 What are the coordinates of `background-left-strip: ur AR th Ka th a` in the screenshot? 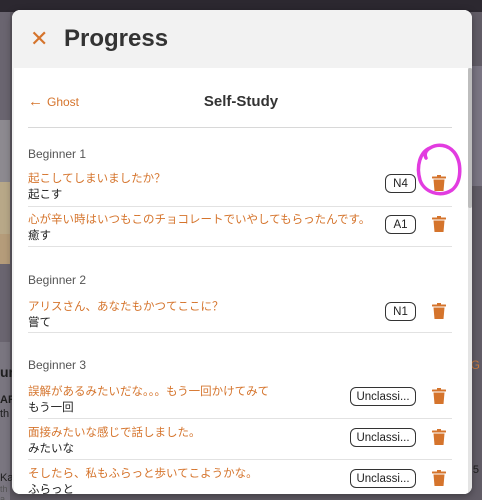 It's located at (8, 256).